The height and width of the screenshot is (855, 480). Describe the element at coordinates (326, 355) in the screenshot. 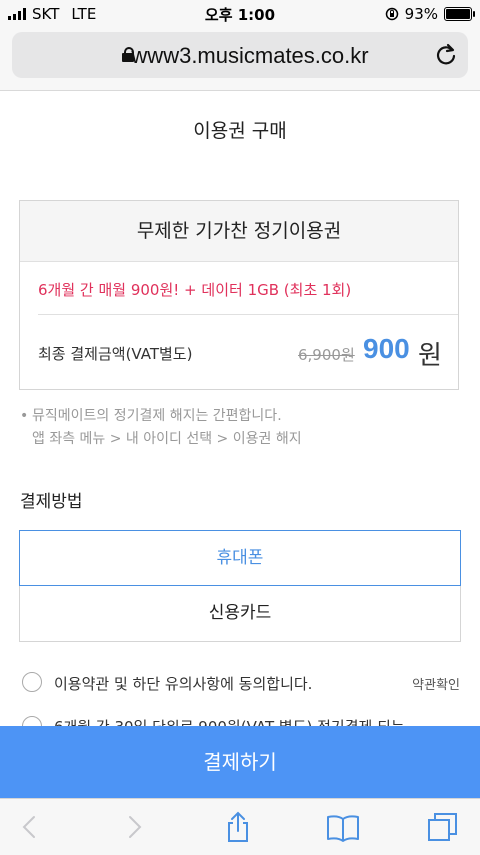

I see `original-price: 6,900원` at that location.